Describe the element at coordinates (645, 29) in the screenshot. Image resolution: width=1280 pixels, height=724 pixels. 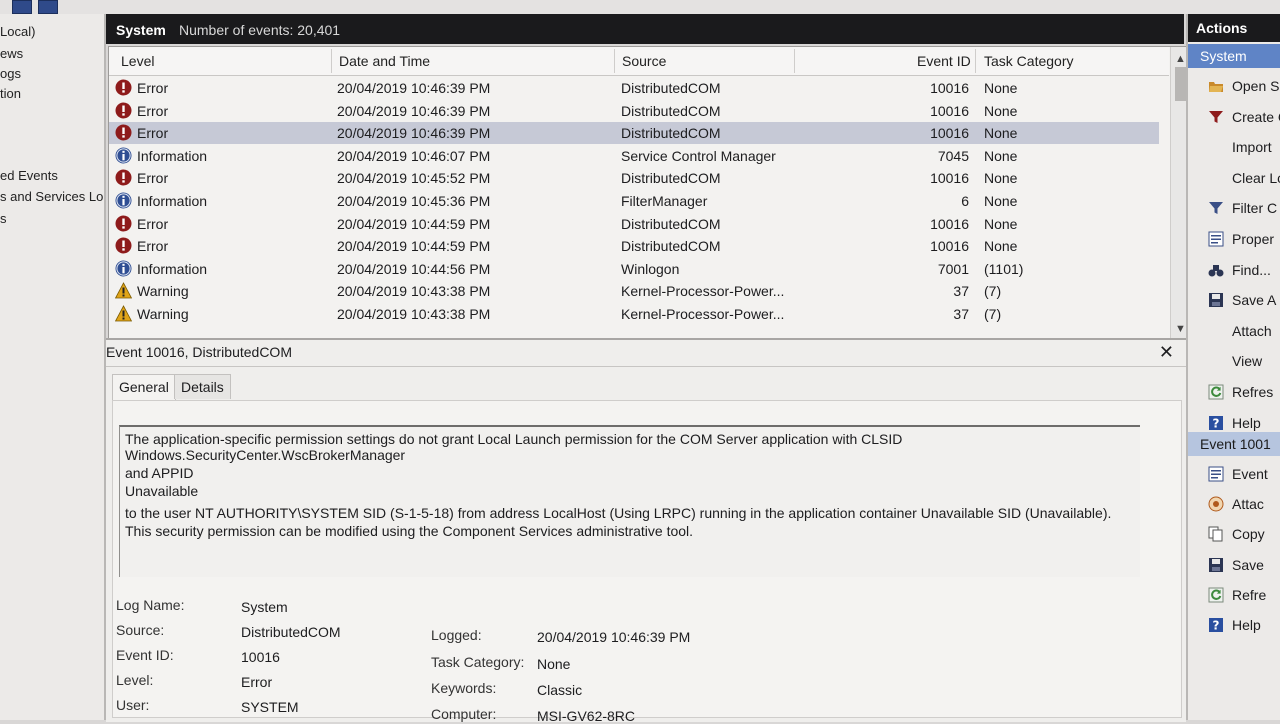
I see `log-header: System Number of events: 20,401` at that location.